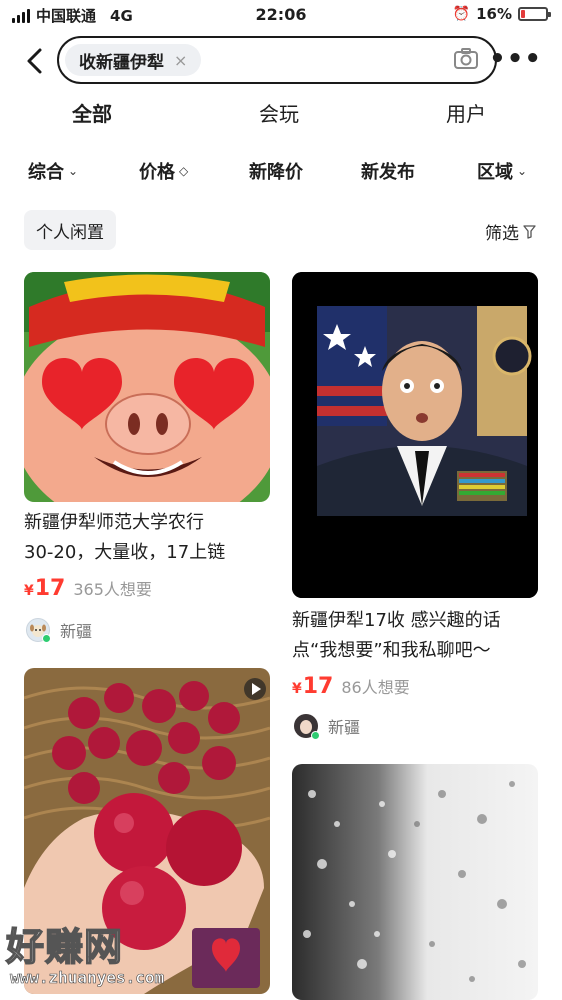 This screenshot has height=1000, width=562. I want to click on search-query-text: 收新疆伊犁, so click(121, 62).